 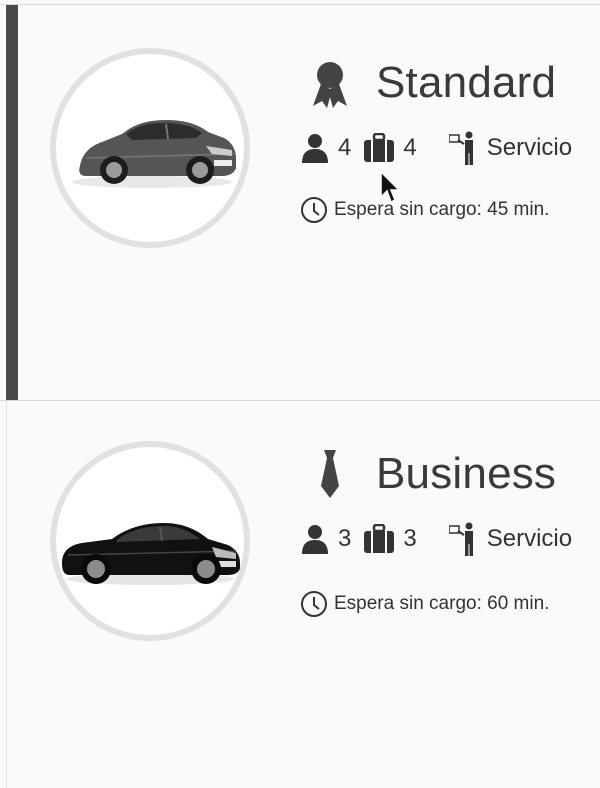 I want to click on luggage-count: 3, so click(x=390, y=539).